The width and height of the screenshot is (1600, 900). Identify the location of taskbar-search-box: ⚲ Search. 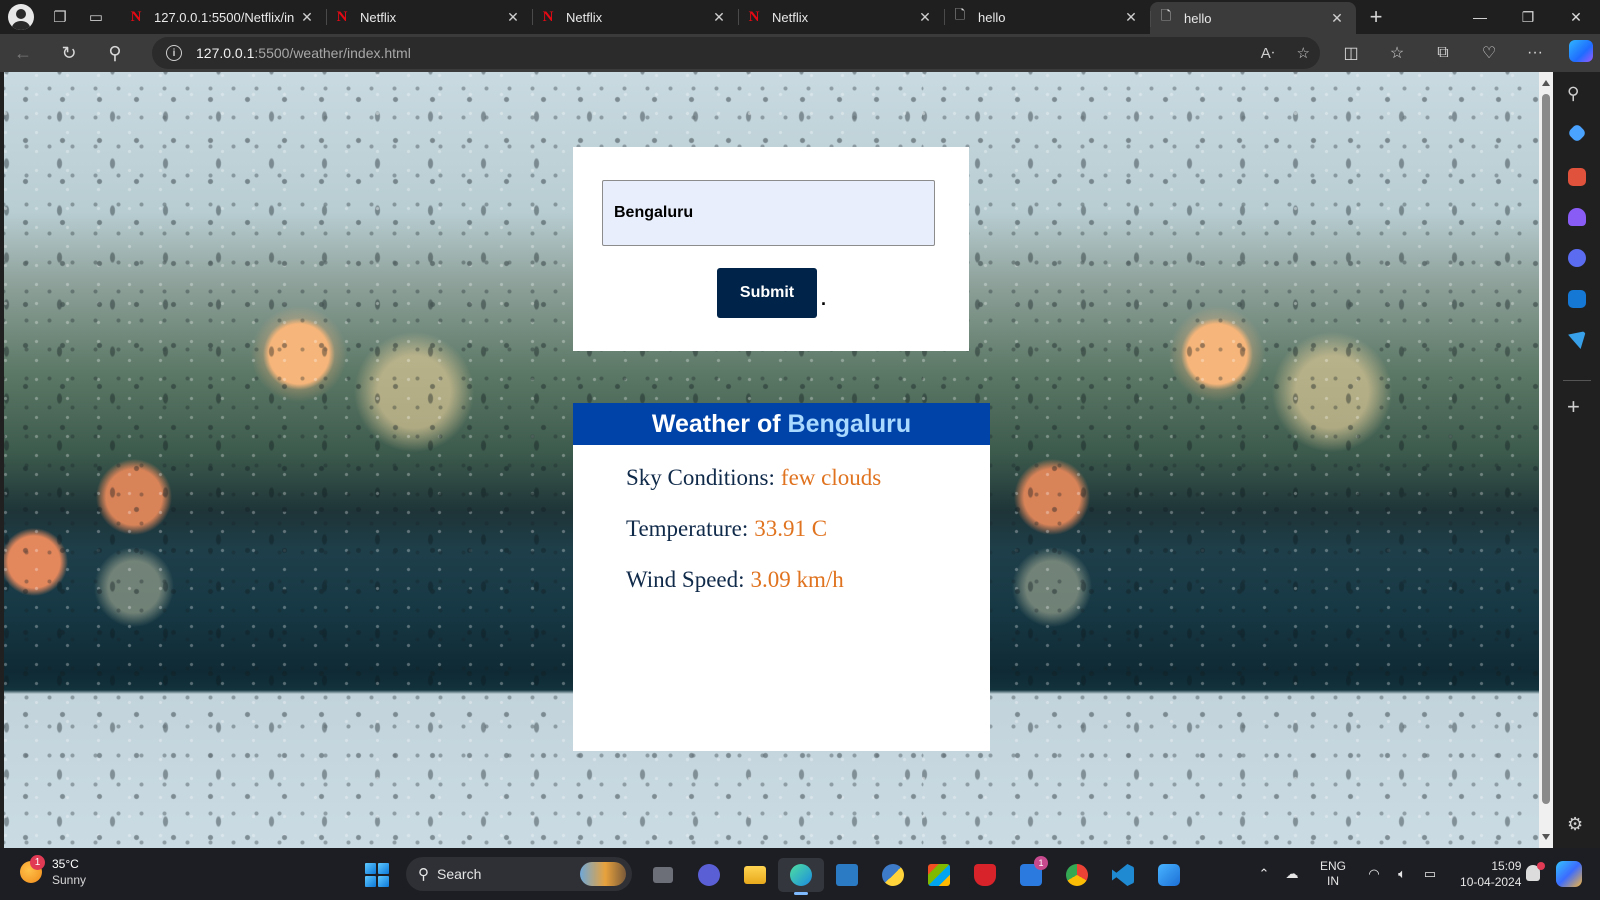
(519, 874).